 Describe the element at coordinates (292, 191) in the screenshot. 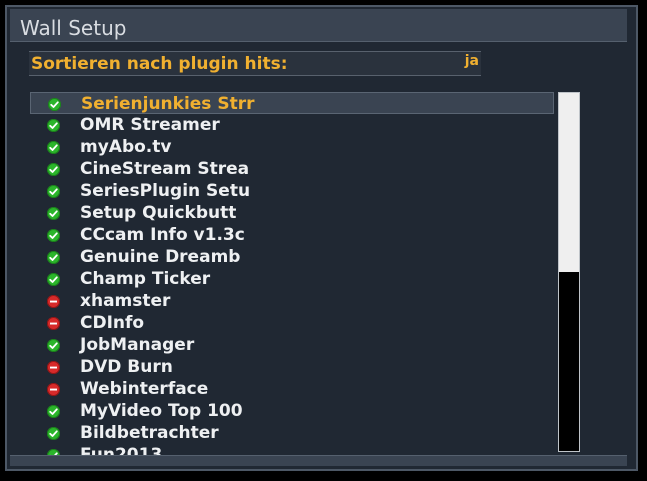

I see `list-item: SeriesPlugin Setu` at that location.